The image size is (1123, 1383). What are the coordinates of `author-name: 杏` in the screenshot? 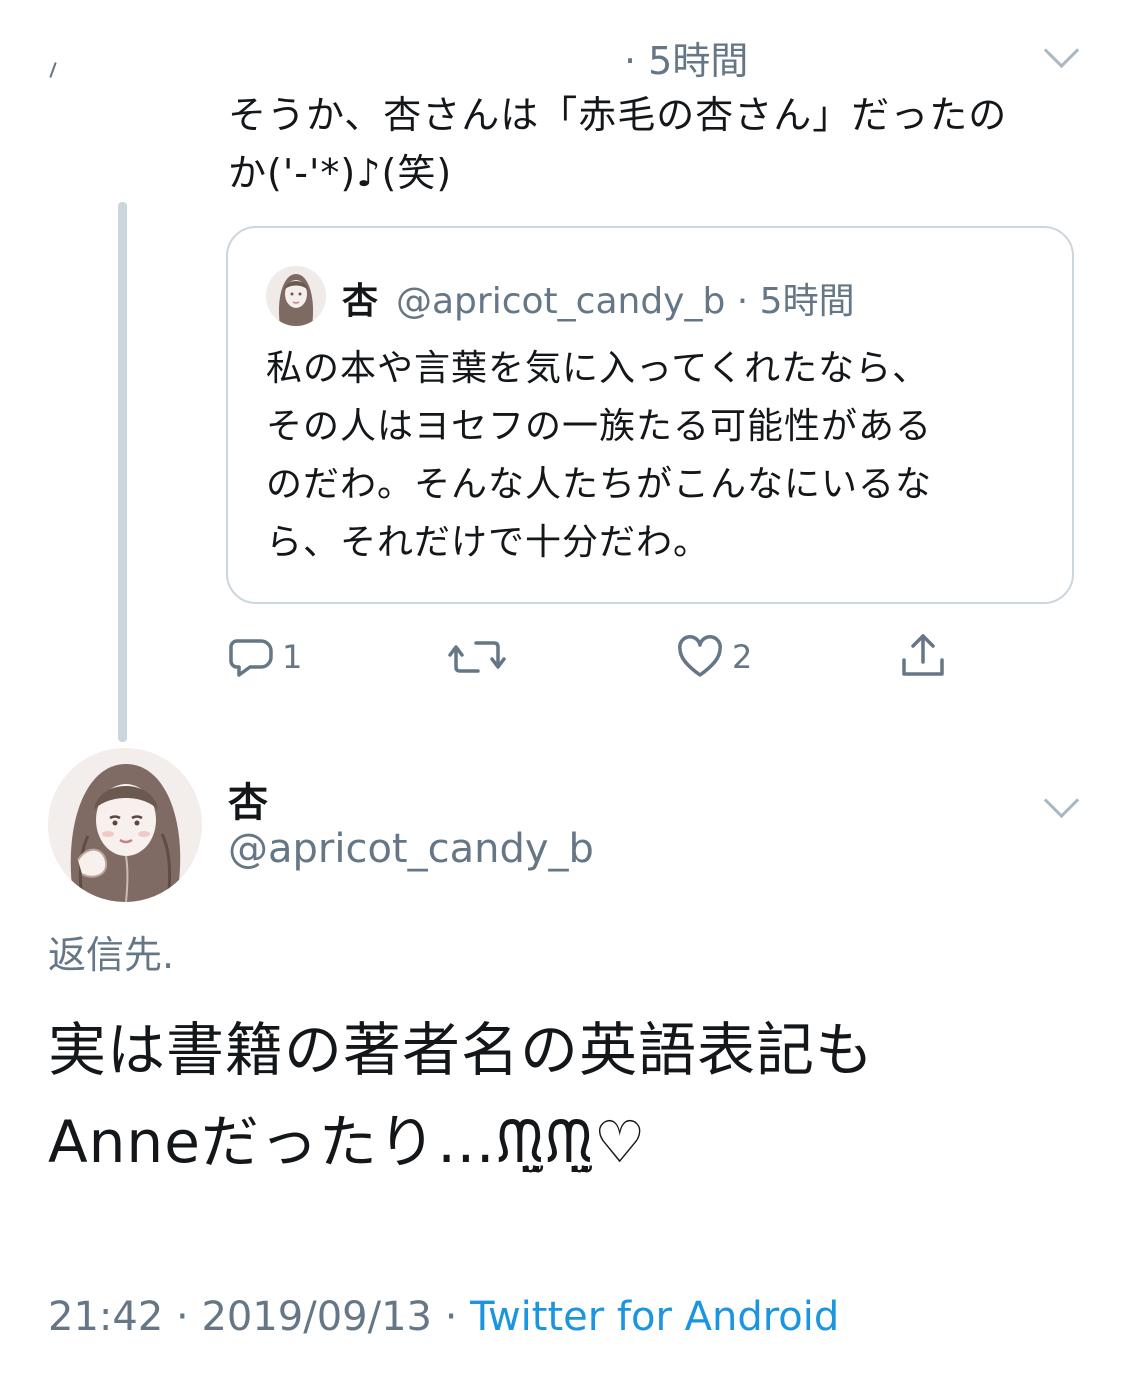 It's located at (248, 799).